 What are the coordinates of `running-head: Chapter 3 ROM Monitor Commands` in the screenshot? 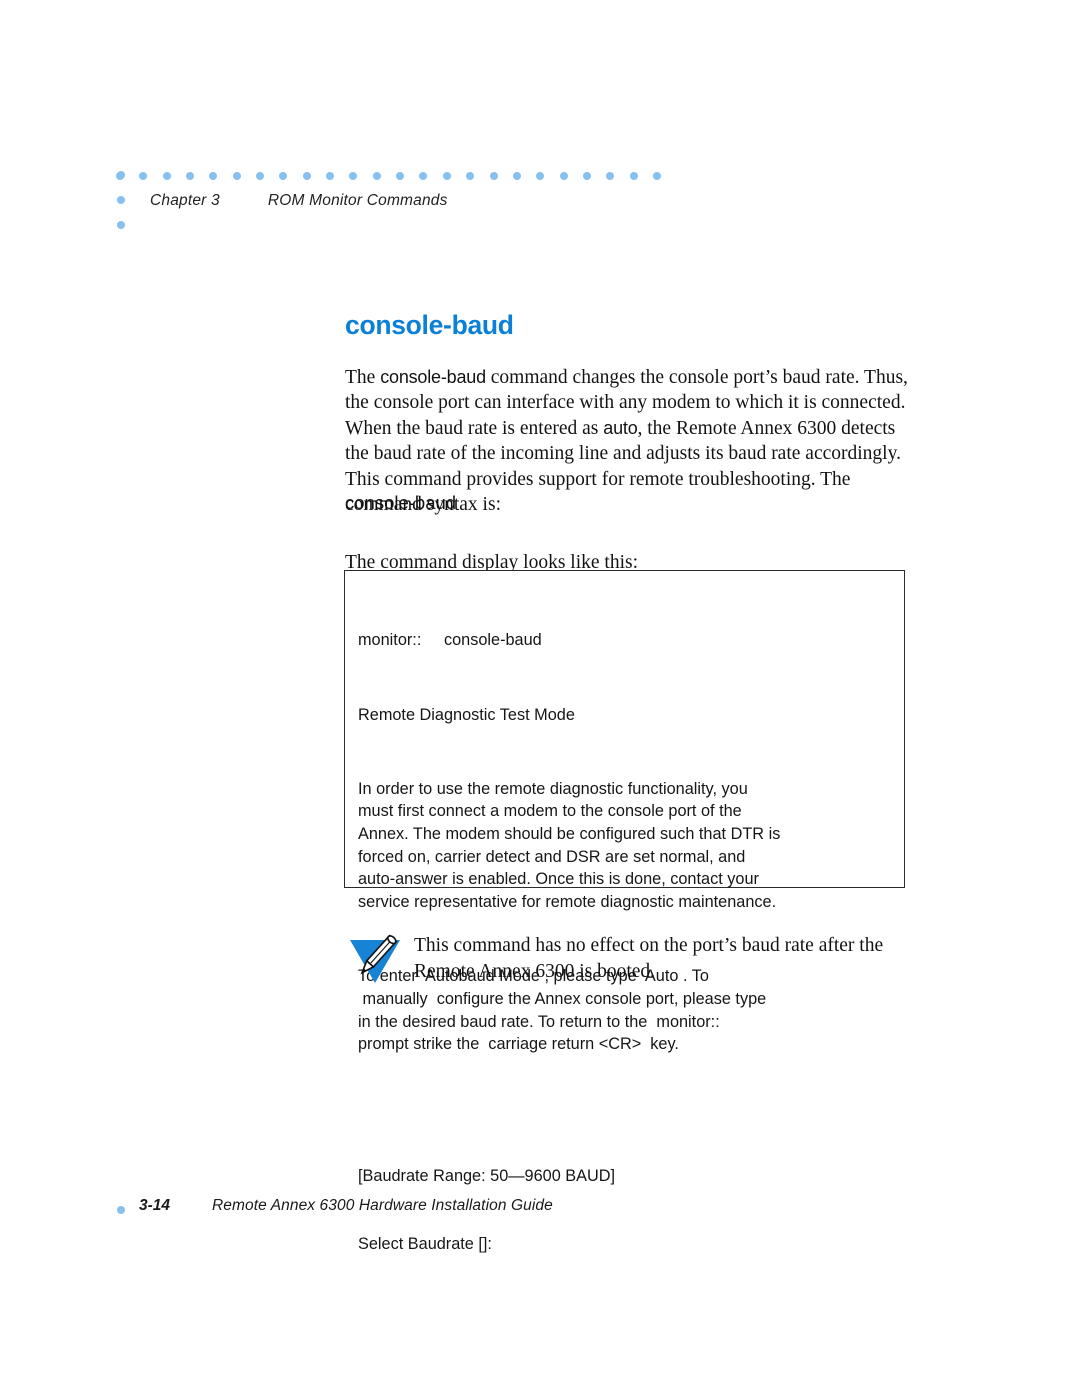 It's located at (299, 201).